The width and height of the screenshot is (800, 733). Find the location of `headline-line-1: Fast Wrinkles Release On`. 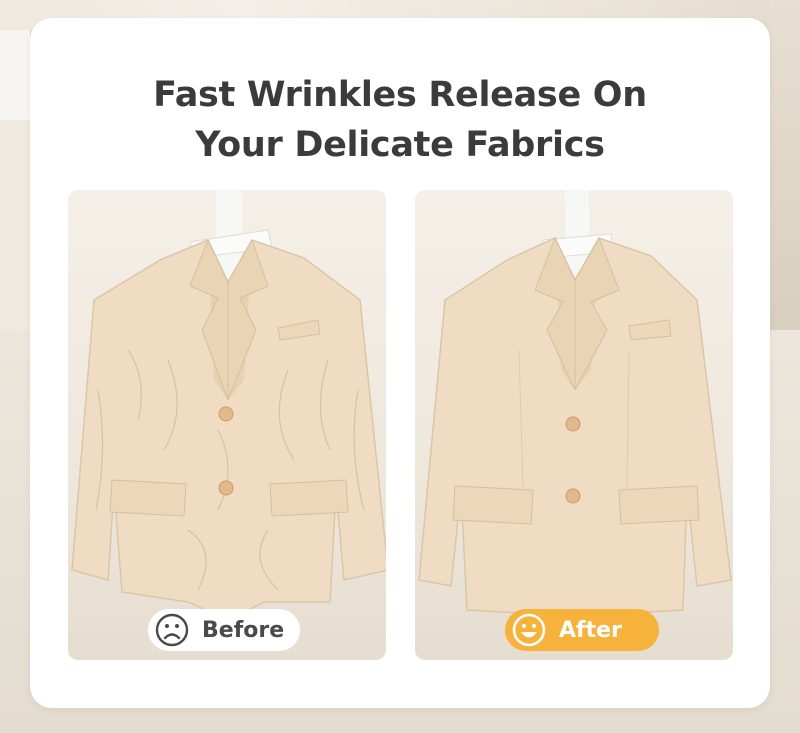

headline-line-1: Fast Wrinkles Release On is located at coordinates (400, 95).